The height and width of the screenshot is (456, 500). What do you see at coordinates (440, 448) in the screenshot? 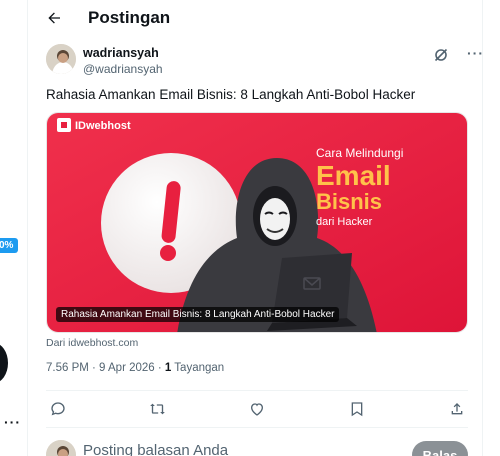
I see `reply-submit-button: Balas` at bounding box center [440, 448].